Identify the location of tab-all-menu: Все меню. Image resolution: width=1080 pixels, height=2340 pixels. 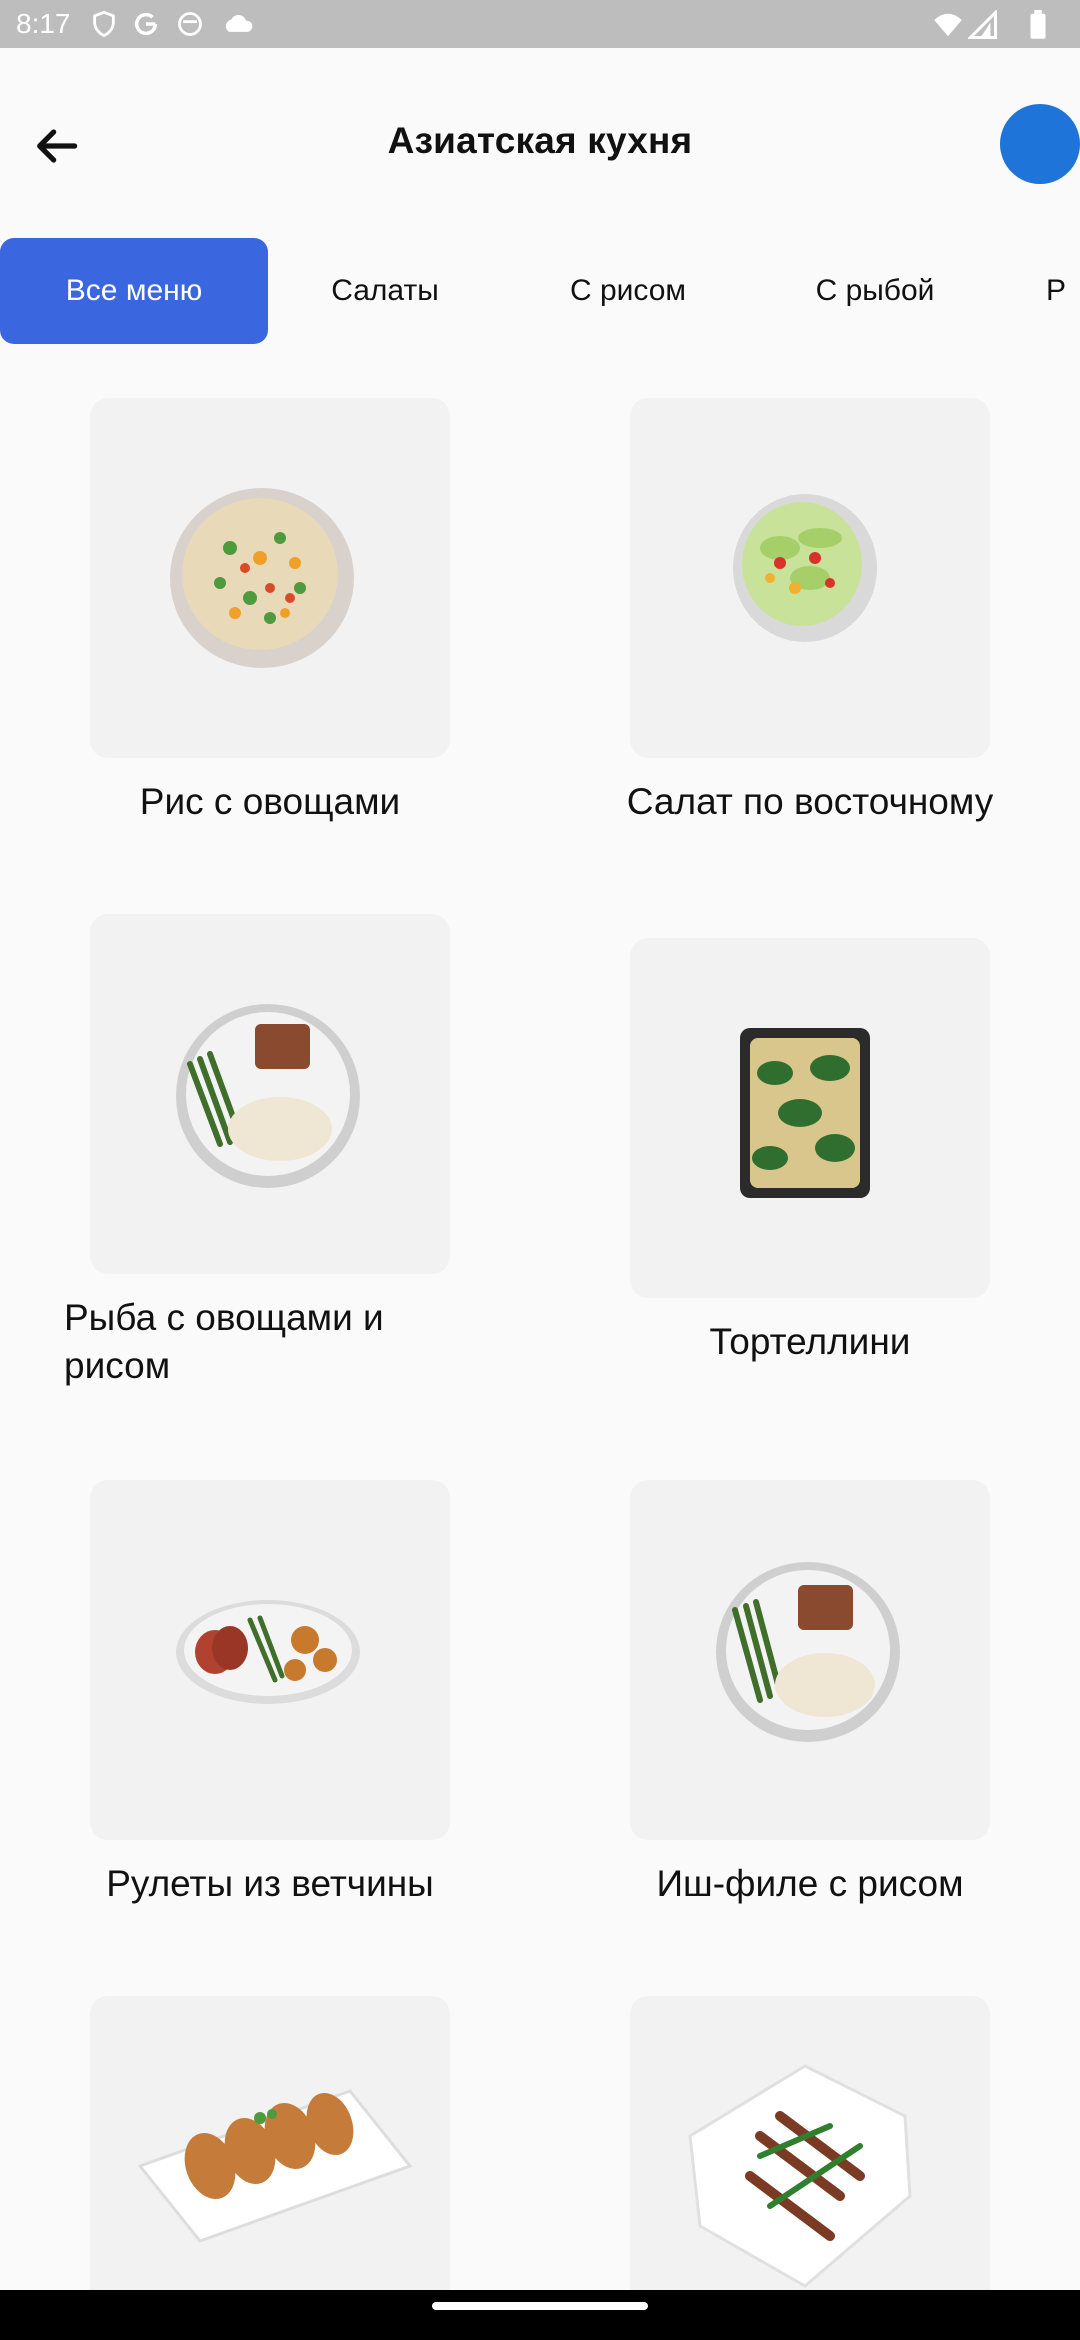
(134, 291).